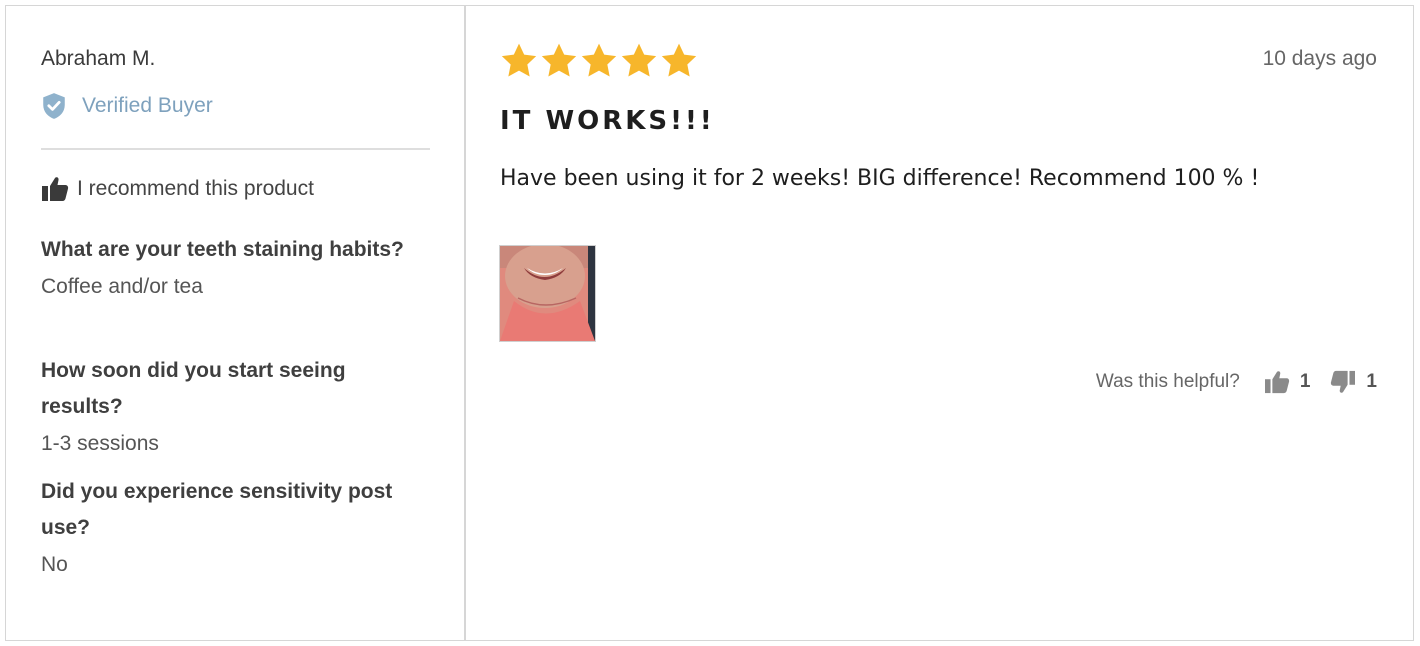 The width and height of the screenshot is (1420, 646). What do you see at coordinates (1305, 381) in the screenshot?
I see `vote-up-count: 1` at bounding box center [1305, 381].